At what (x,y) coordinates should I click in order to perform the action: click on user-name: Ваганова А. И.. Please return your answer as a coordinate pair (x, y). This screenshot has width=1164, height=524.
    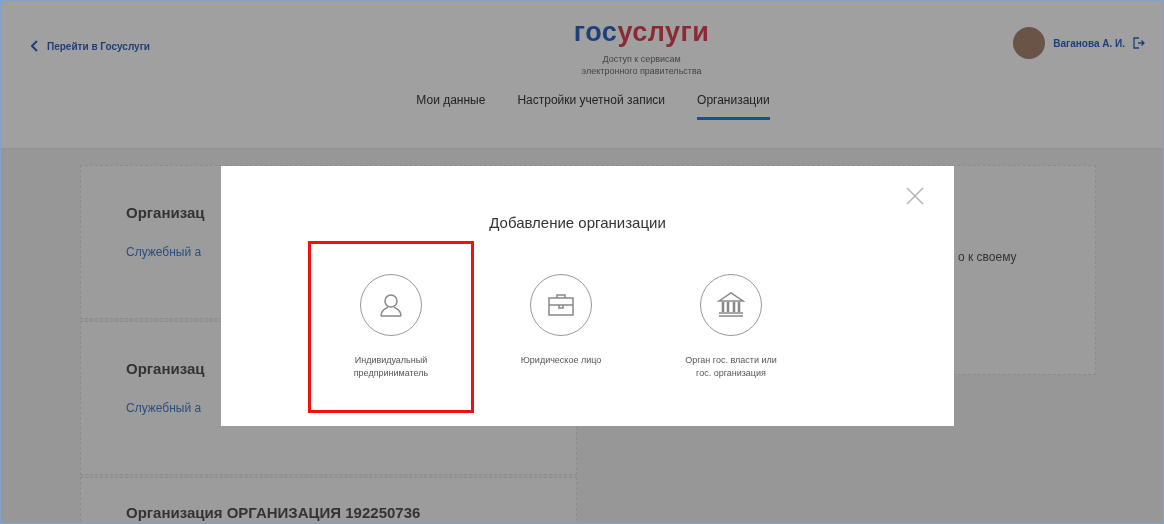
    Looking at the image, I should click on (1089, 43).